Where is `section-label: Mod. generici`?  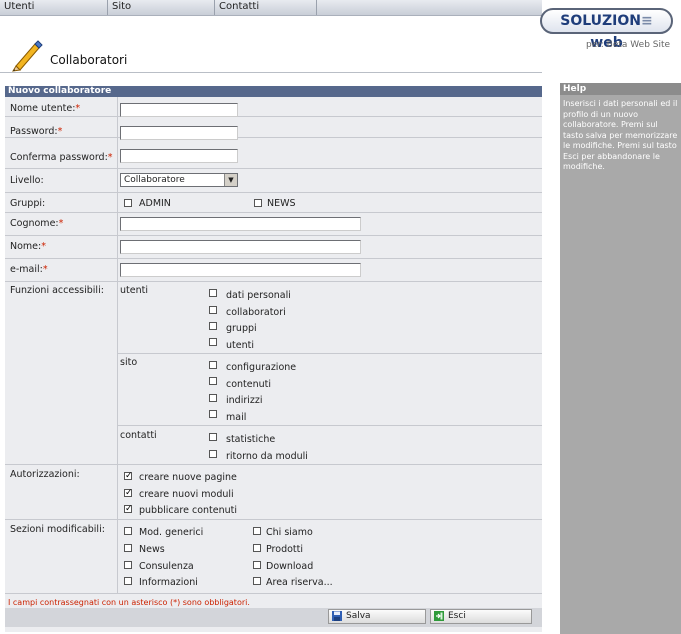 section-label: Mod. generici is located at coordinates (171, 532).